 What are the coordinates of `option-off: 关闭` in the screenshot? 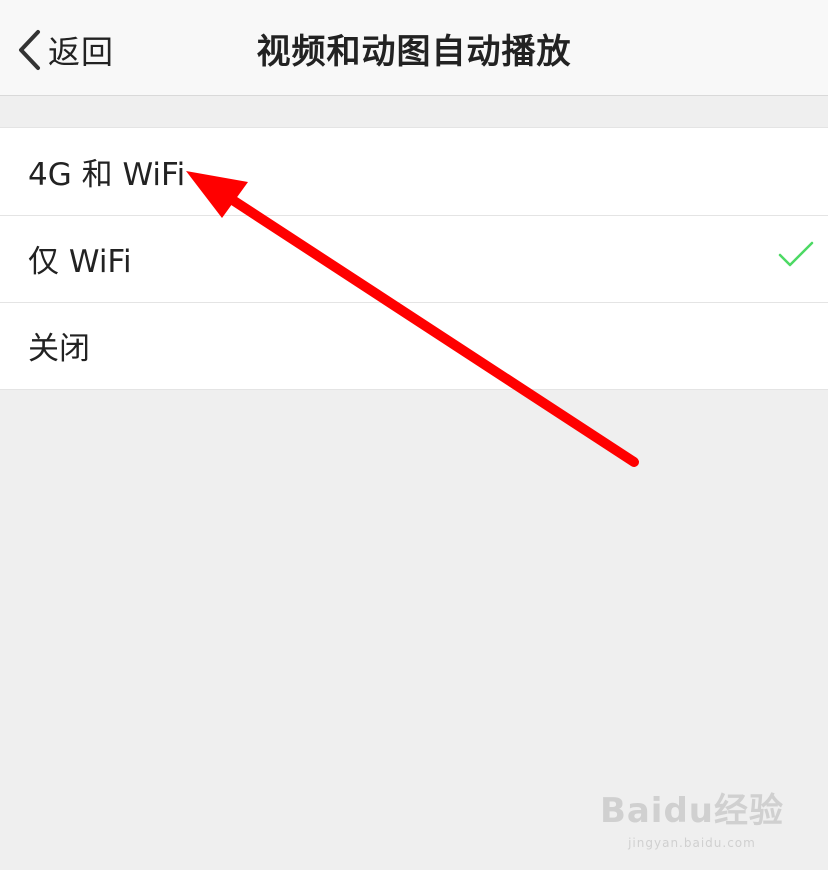 It's located at (414, 345).